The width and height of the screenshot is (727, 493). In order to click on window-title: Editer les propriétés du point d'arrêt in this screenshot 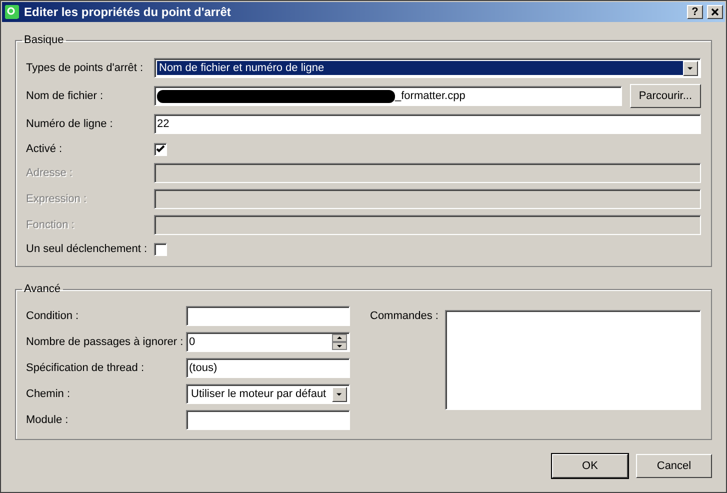, I will do `click(128, 12)`.